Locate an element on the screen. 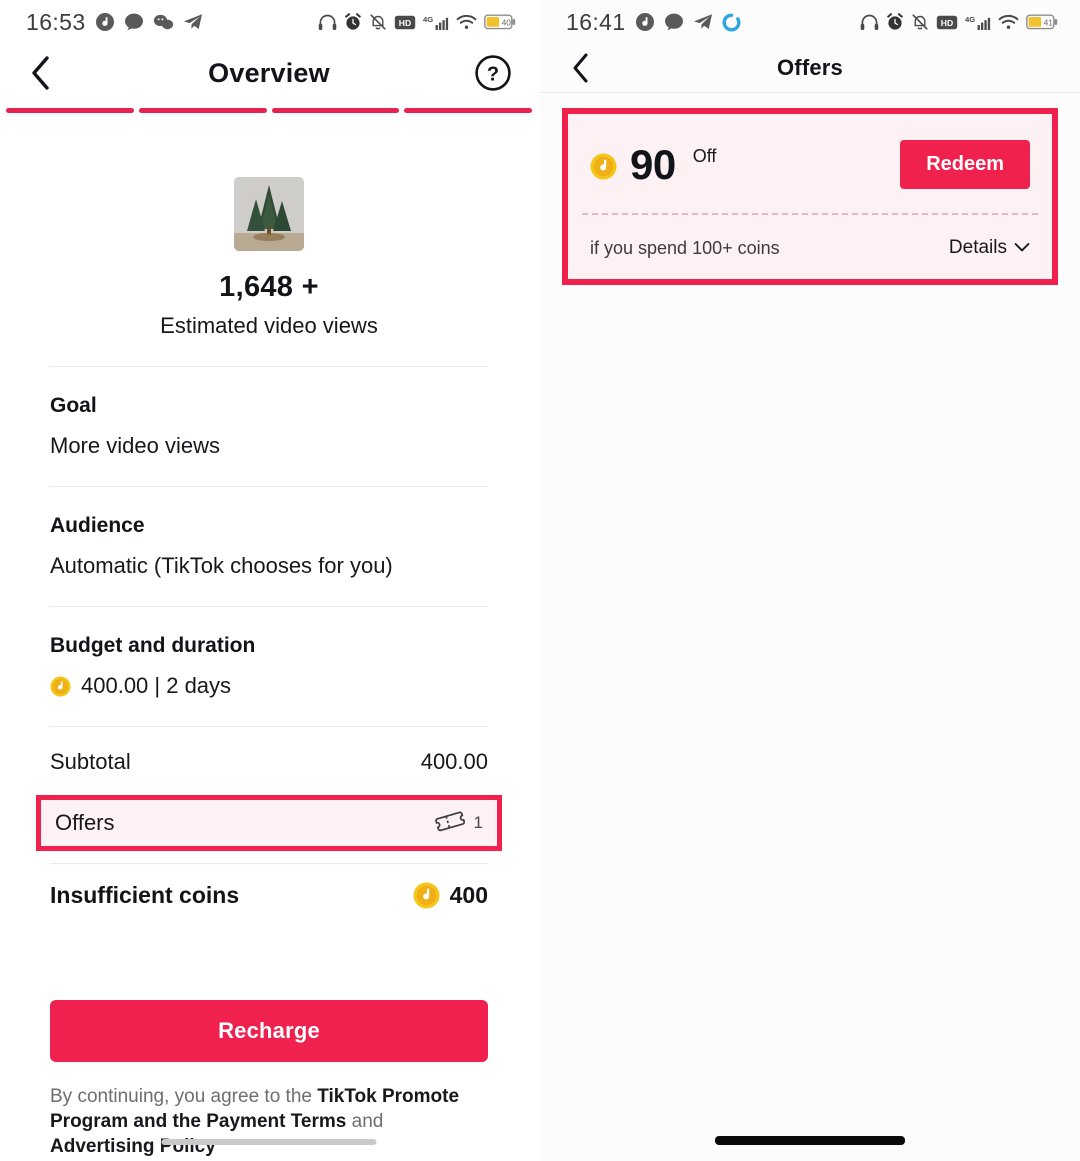 The width and height of the screenshot is (1080, 1161). offer-condition: if you spend 100+ coins is located at coordinates (685, 247).